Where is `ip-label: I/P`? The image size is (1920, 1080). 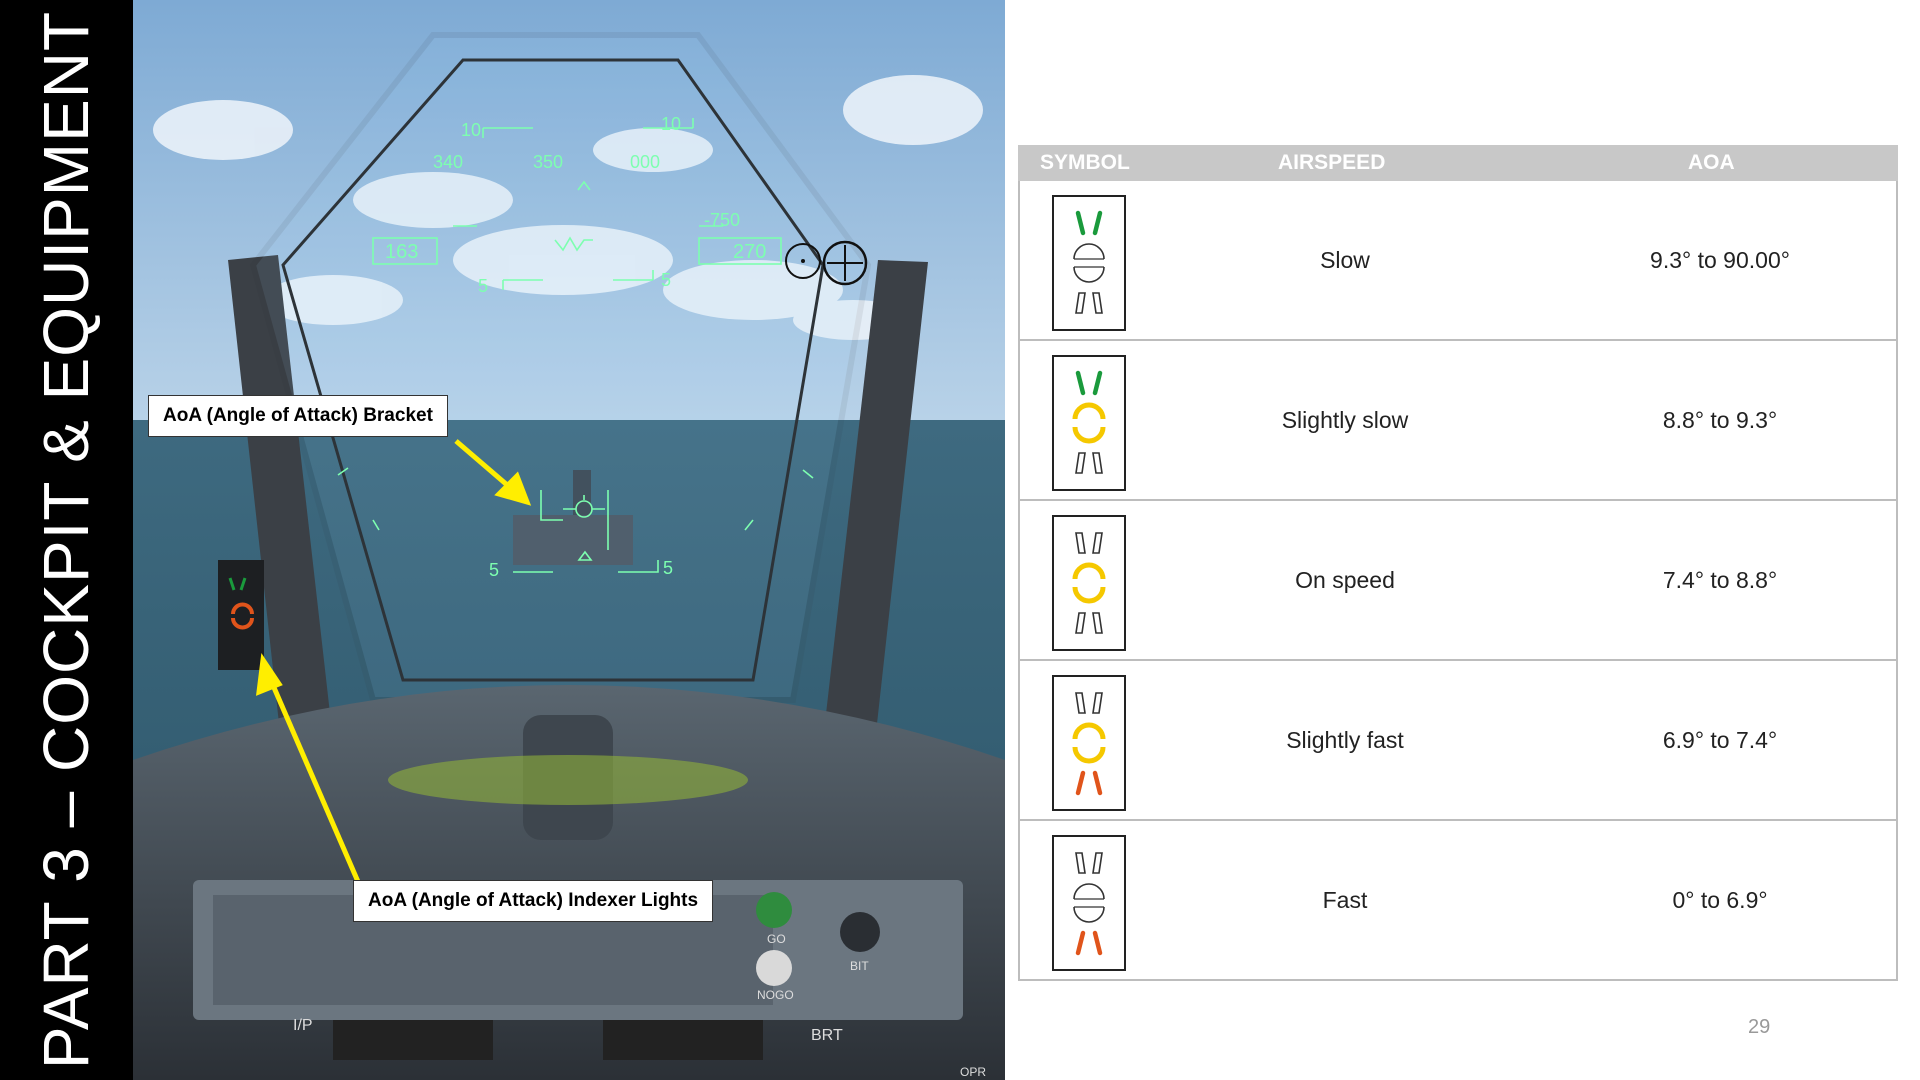 ip-label: I/P is located at coordinates (303, 1025).